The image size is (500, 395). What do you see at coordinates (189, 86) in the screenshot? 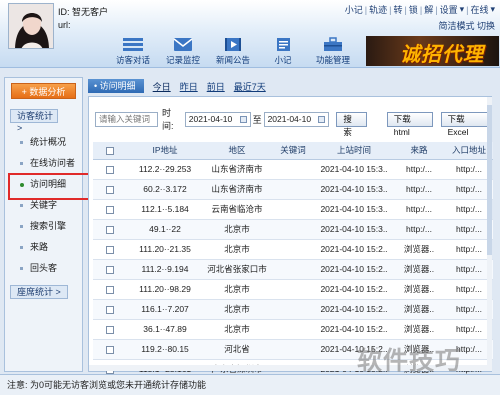
I see `tab-yesterday: 昨日` at bounding box center [189, 86].